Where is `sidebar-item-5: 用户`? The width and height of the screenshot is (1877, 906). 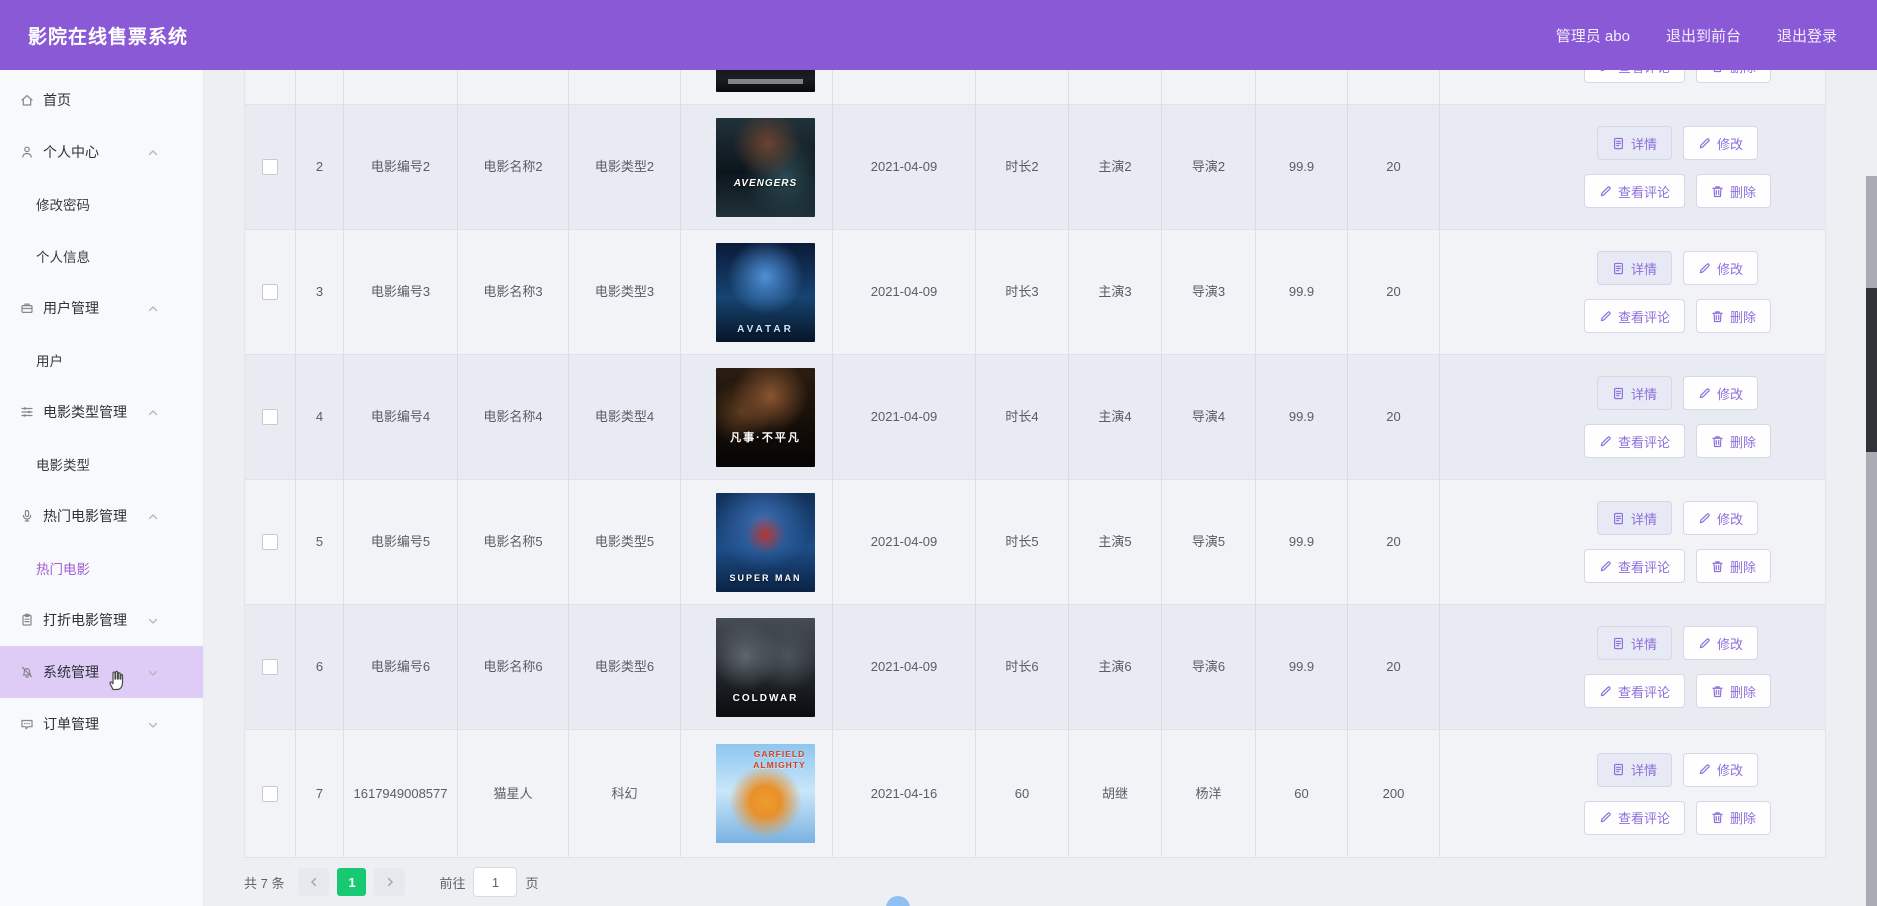 sidebar-item-5: 用户 is located at coordinates (101, 360).